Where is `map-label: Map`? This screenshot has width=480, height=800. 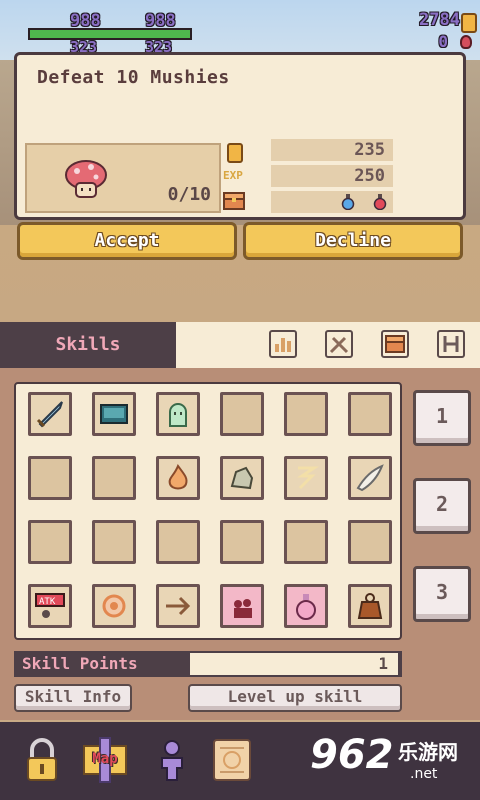
map-label: Map is located at coordinates (105, 759).